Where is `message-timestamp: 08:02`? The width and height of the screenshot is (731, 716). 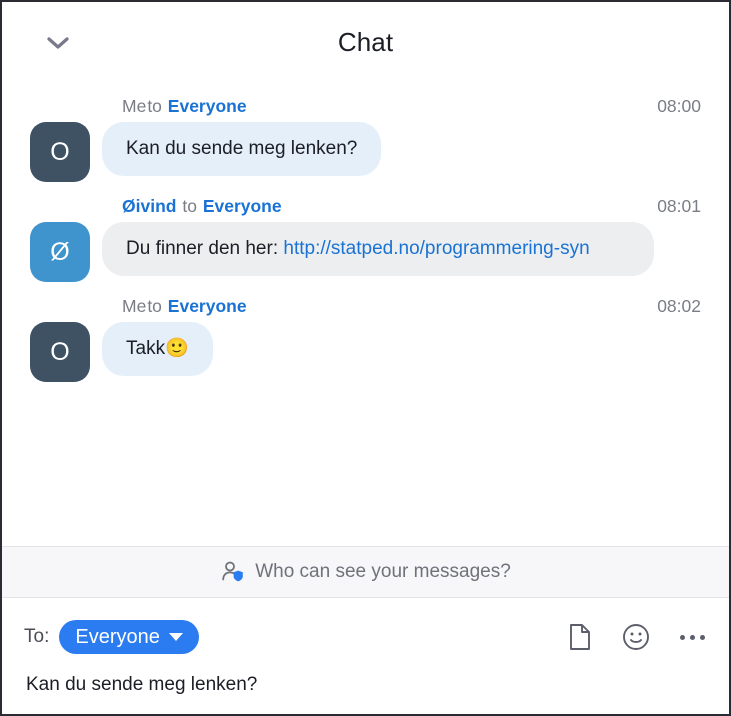
message-timestamp: 08:02 is located at coordinates (679, 306).